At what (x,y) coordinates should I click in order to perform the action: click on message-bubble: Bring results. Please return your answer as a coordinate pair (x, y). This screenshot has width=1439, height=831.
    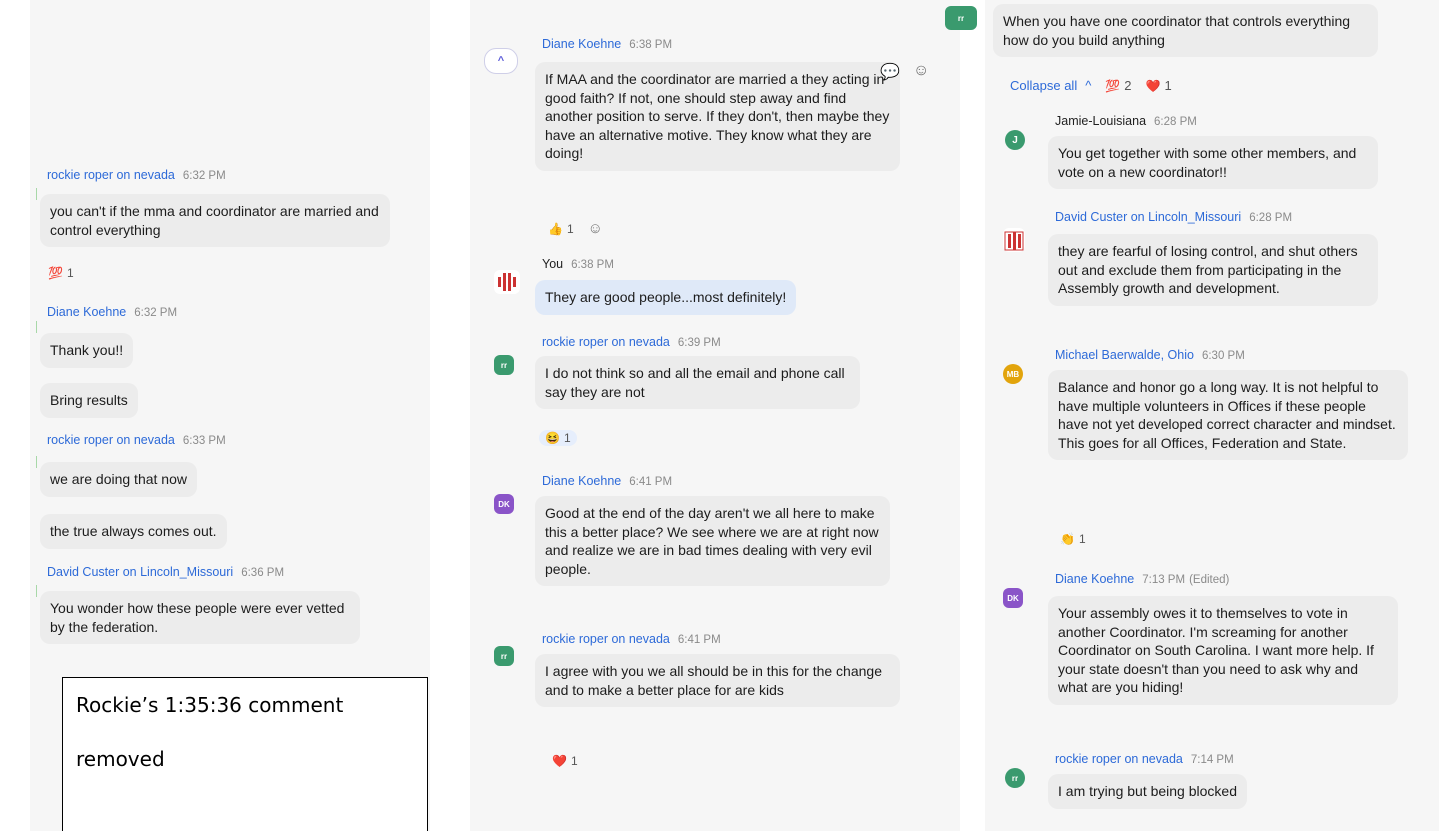
    Looking at the image, I should click on (89, 400).